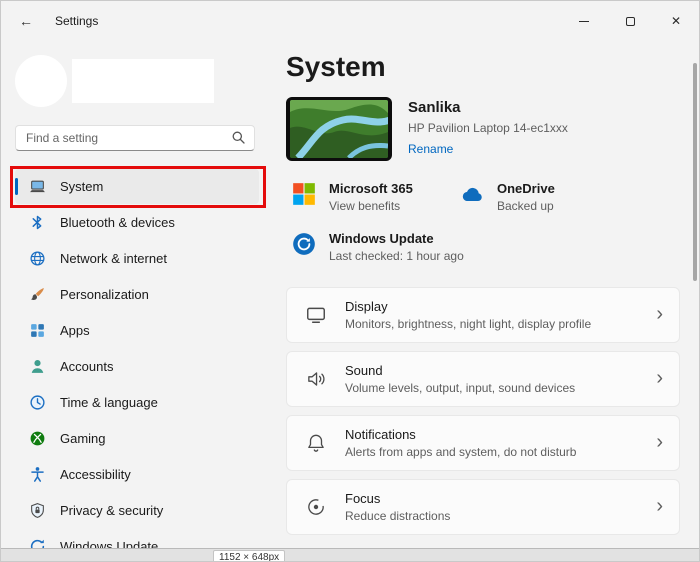  What do you see at coordinates (526, 197) in the screenshot?
I see `tile-text: OneDrive Backed up` at bounding box center [526, 197].